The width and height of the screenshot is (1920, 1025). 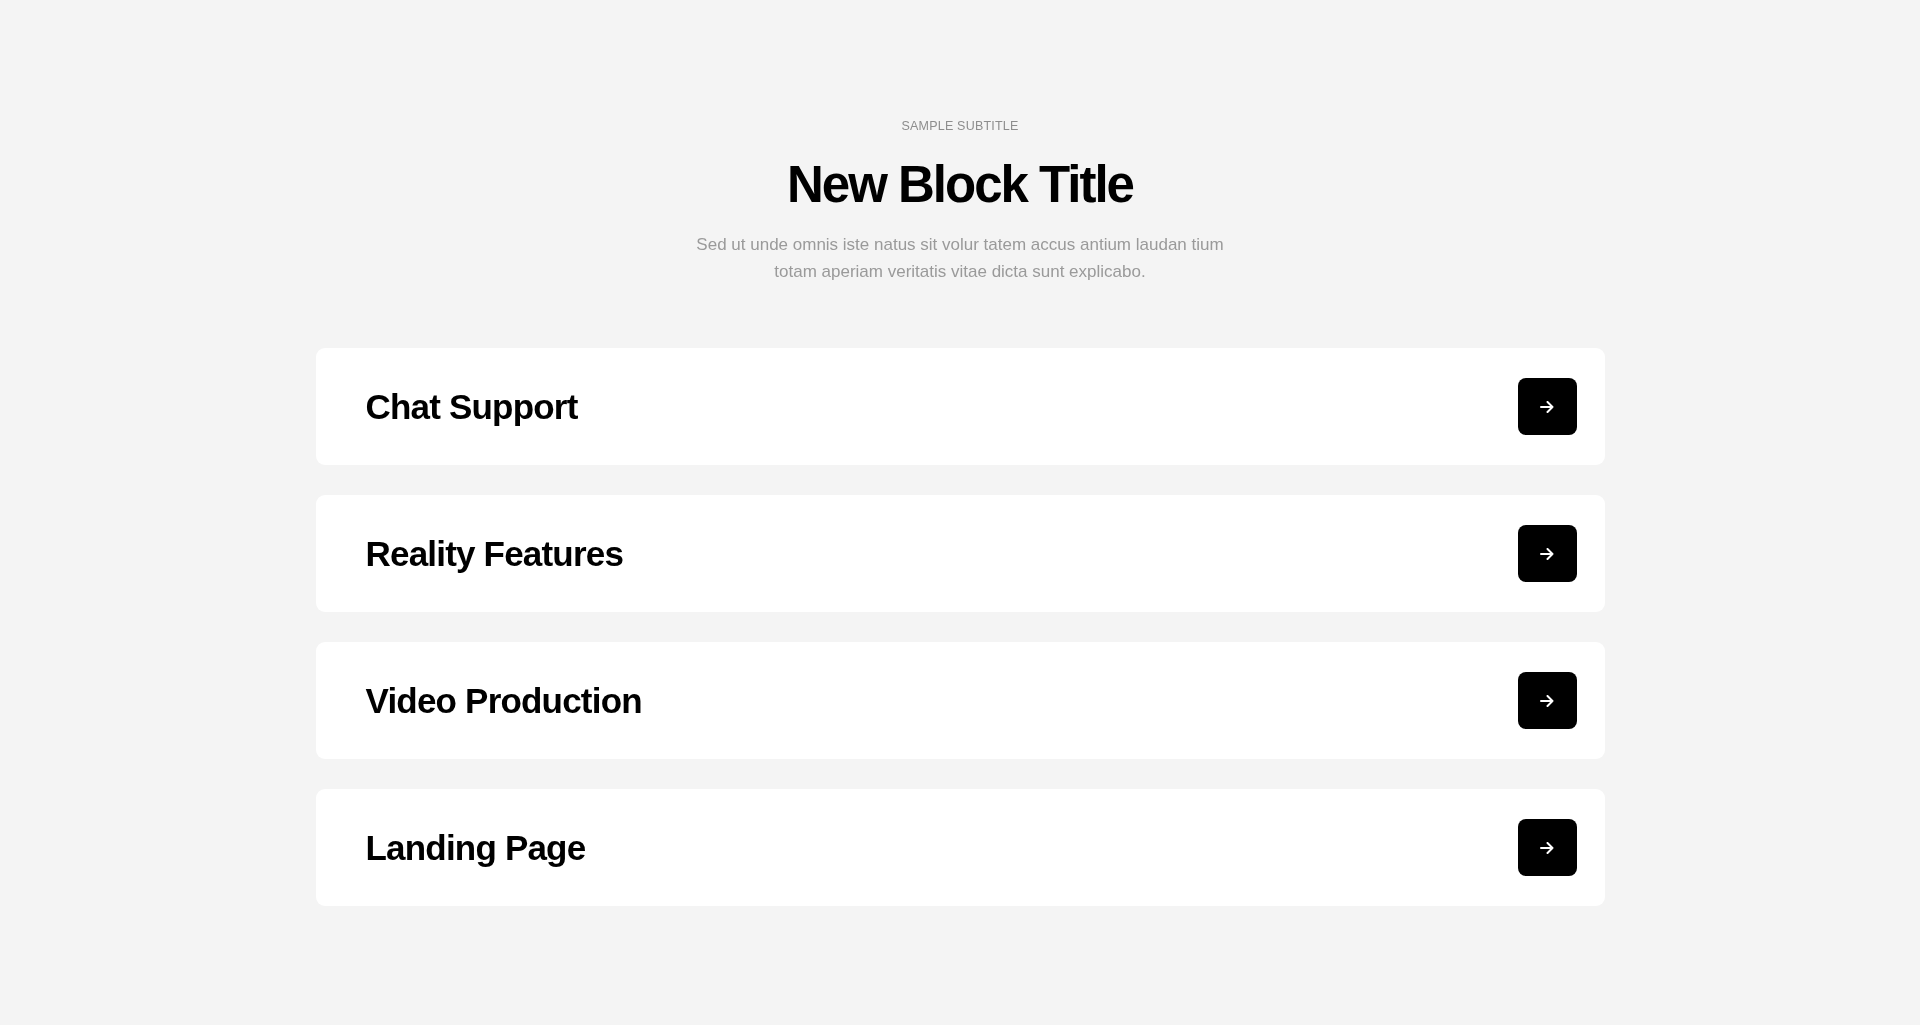 I want to click on section-subtitle: SAMPLE SUBTITLE, so click(x=960, y=126).